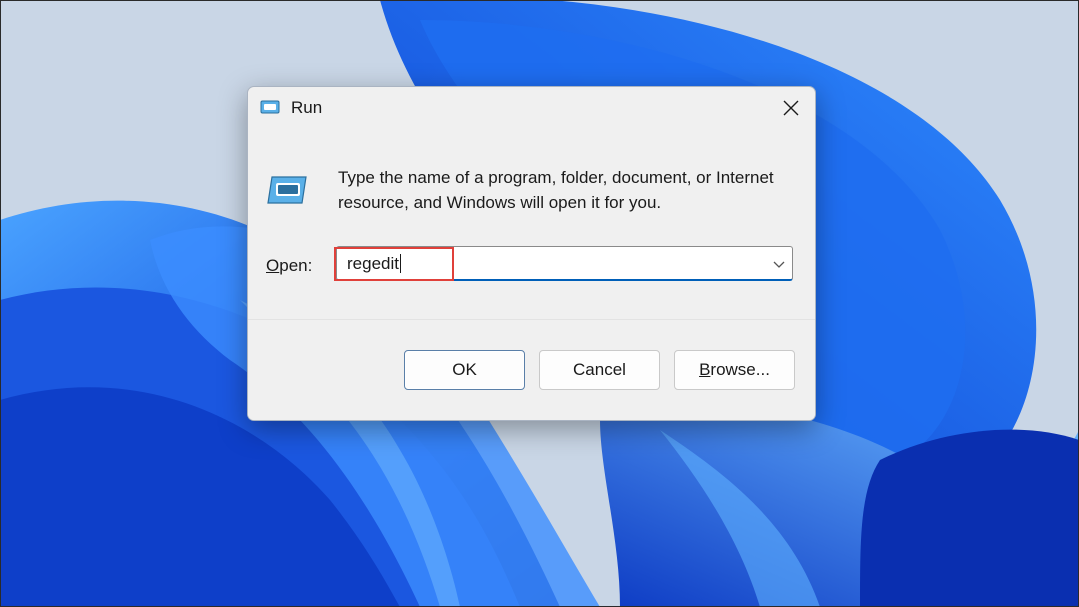 The height and width of the screenshot is (607, 1079). Describe the element at coordinates (374, 263) in the screenshot. I see `open-input: regedit` at that location.